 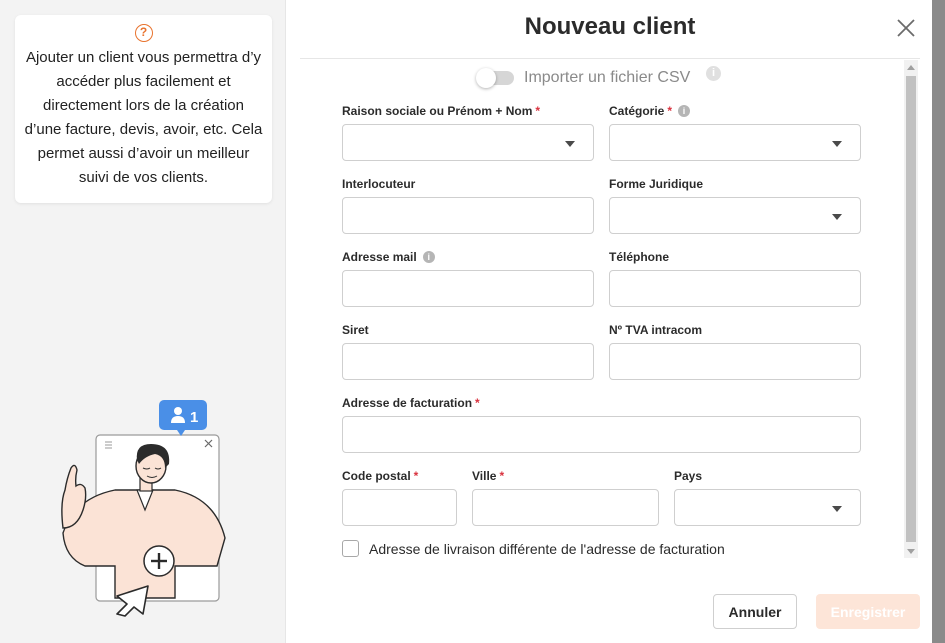 What do you see at coordinates (735, 215) in the screenshot?
I see `forme-juridique-select` at bounding box center [735, 215].